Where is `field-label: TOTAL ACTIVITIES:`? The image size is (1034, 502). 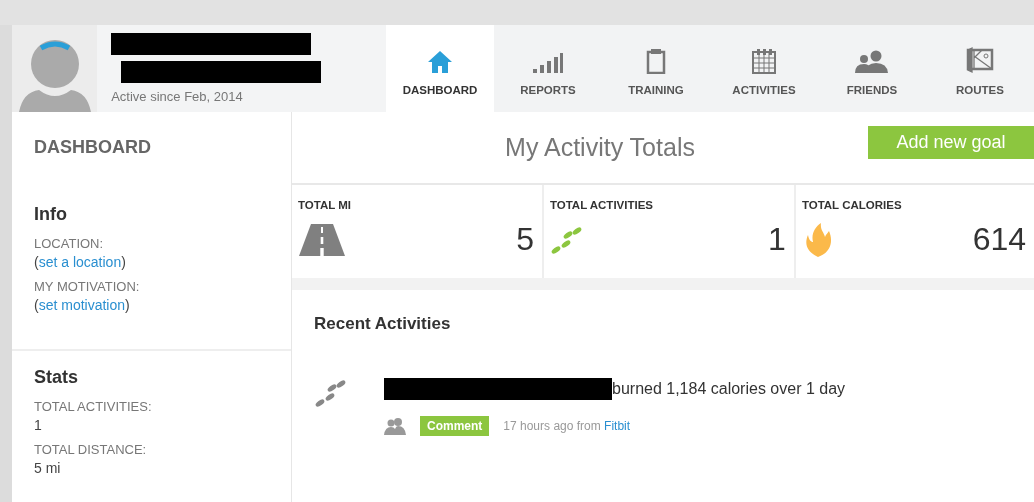
field-label: TOTAL ACTIVITIES: is located at coordinates (93, 406).